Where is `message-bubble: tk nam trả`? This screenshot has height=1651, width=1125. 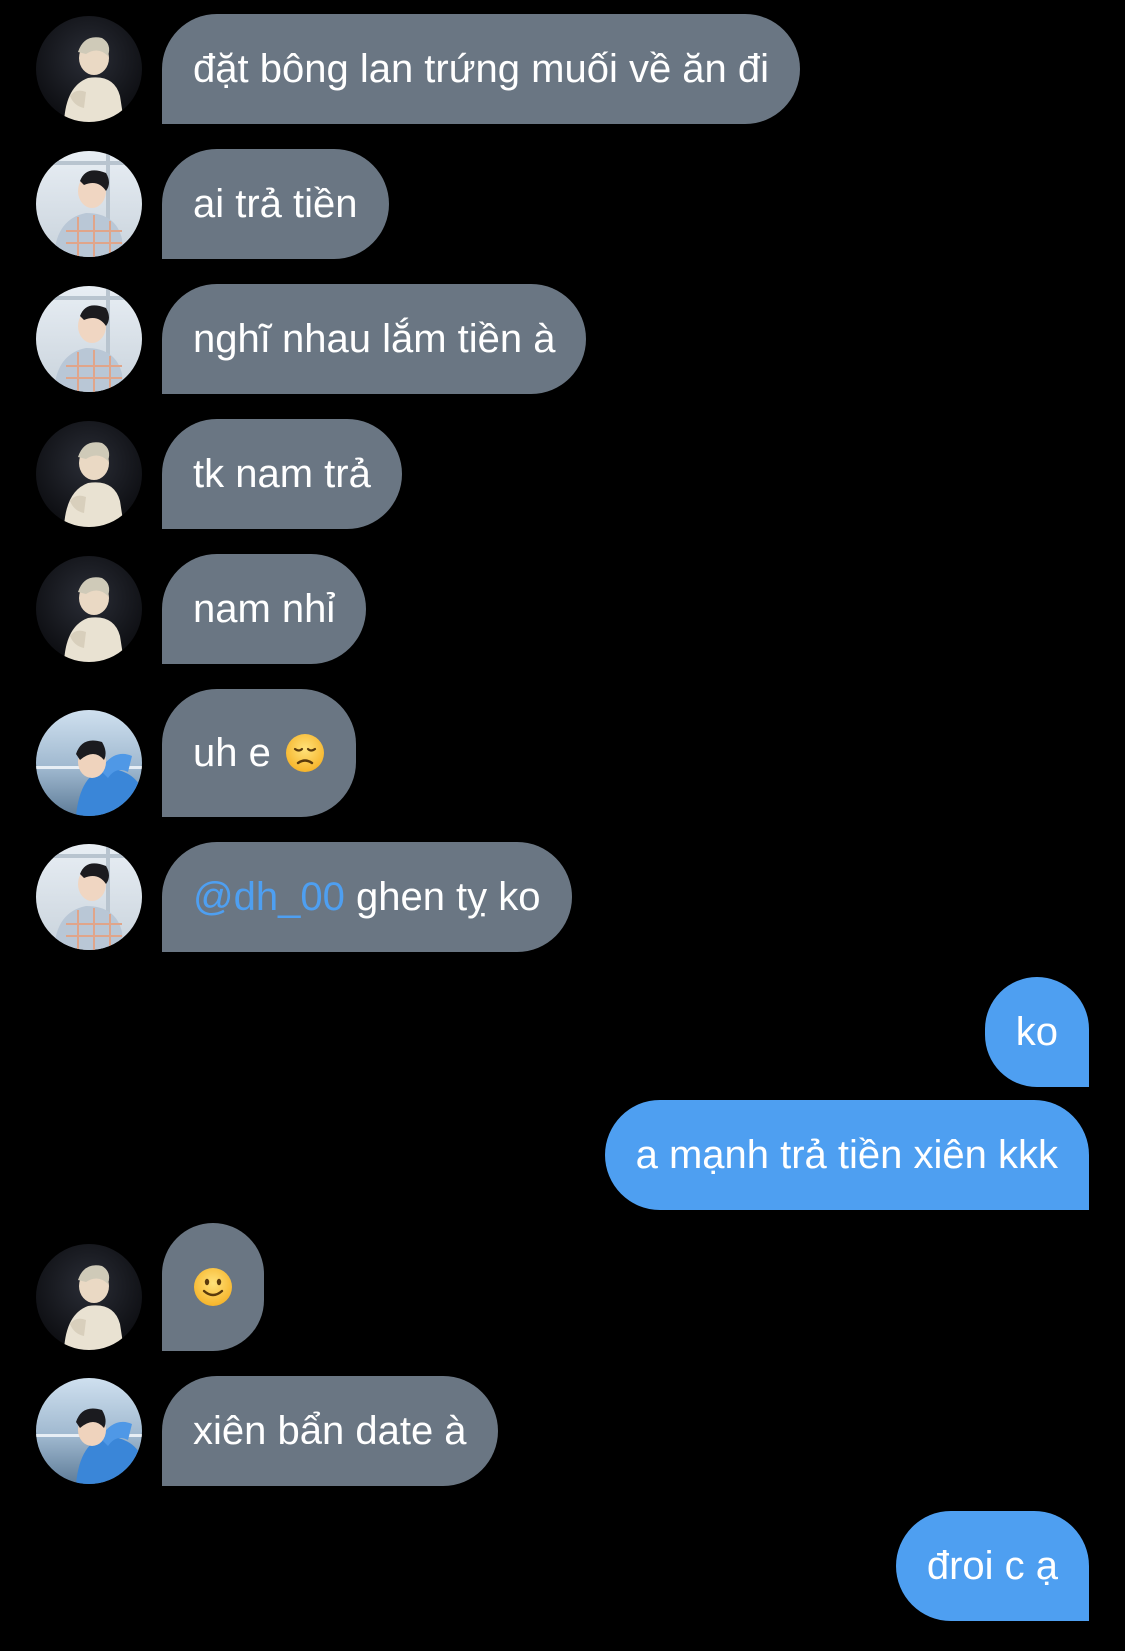 message-bubble: tk nam trả is located at coordinates (282, 474).